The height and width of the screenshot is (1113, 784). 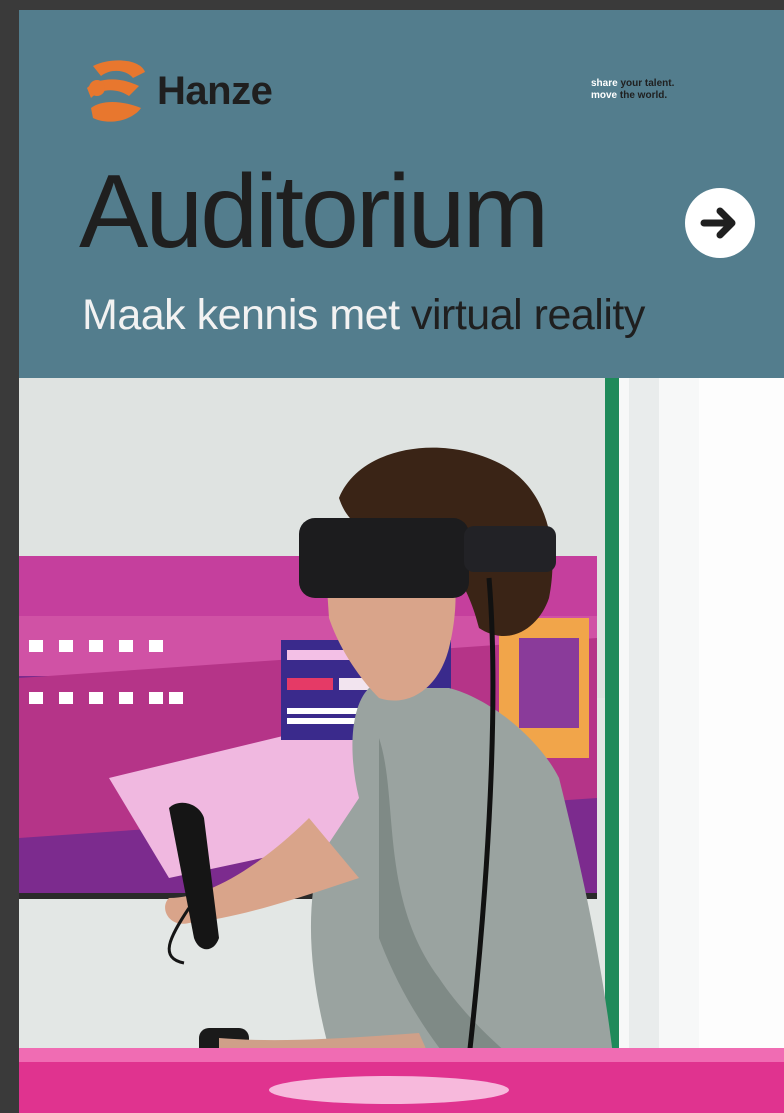 What do you see at coordinates (241, 315) in the screenshot?
I see `subtitle-light: Maak kennis met` at bounding box center [241, 315].